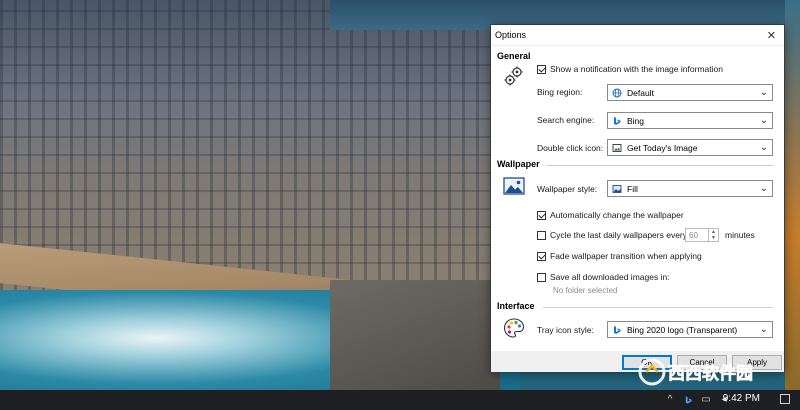 The width and height of the screenshot is (800, 410). What do you see at coordinates (585, 290) in the screenshot?
I see `folder-status: No folder selected` at bounding box center [585, 290].